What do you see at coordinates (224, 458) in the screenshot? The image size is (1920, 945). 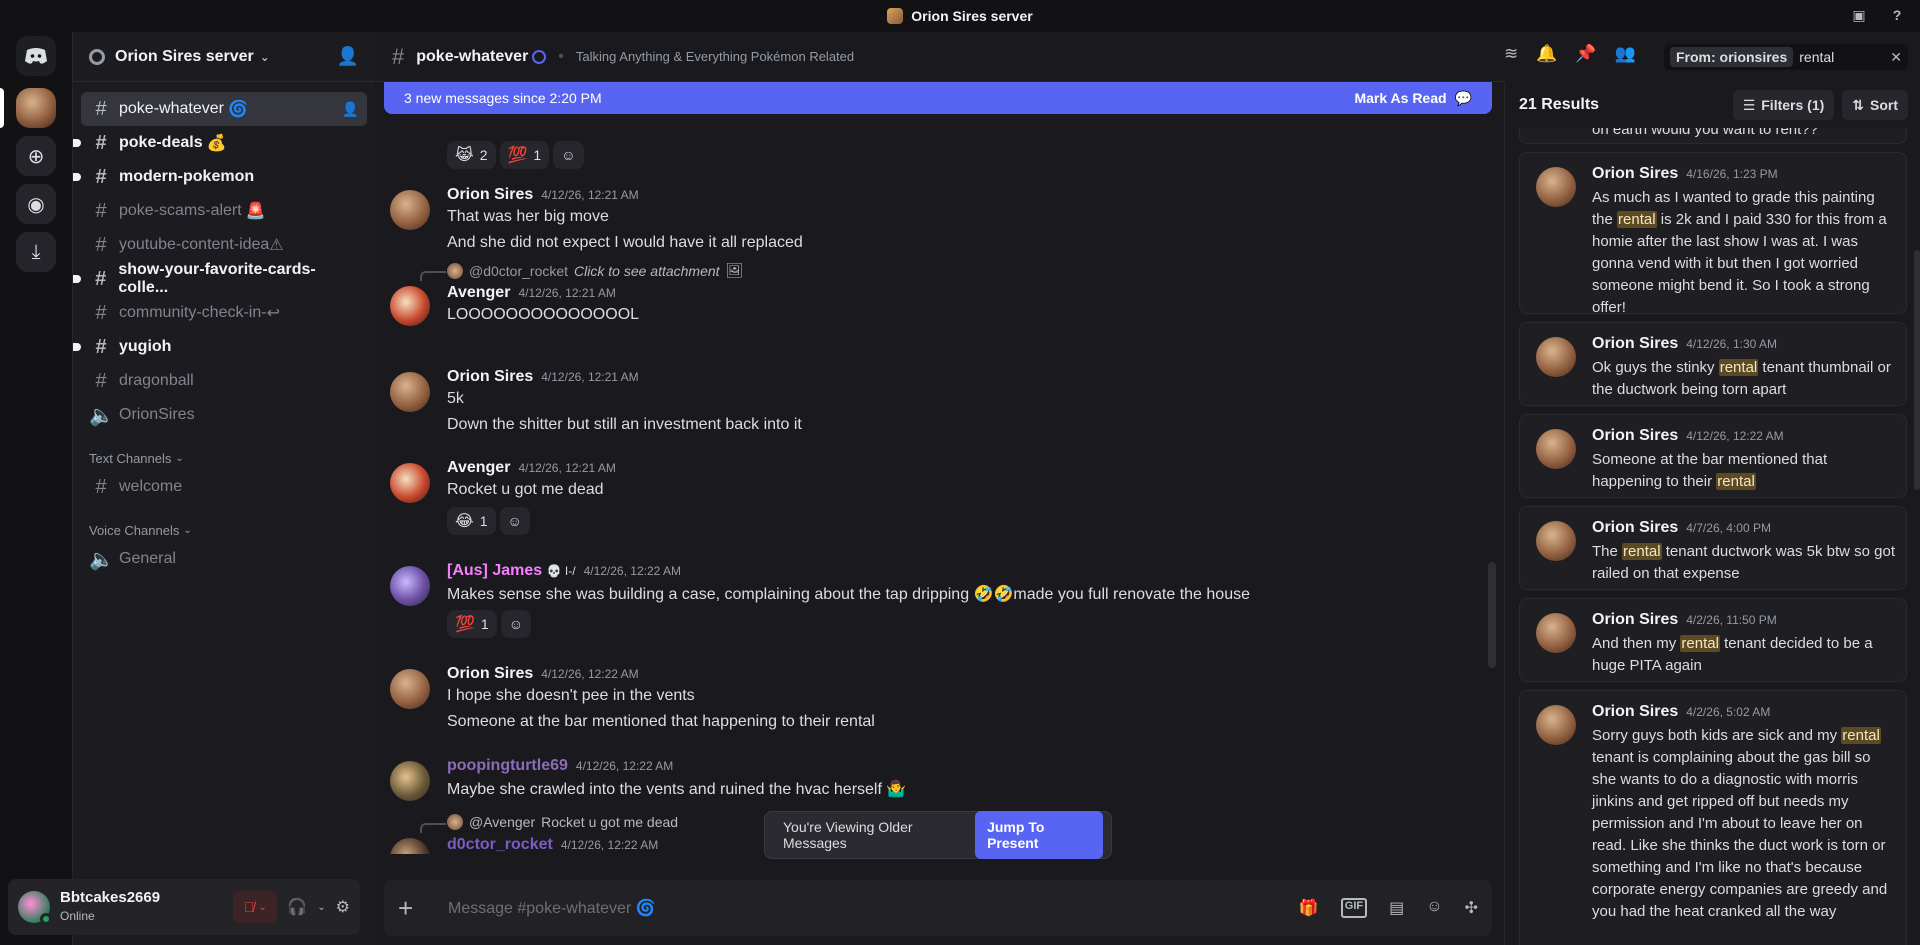 I see `category-text-channels: Text Channels ⌄` at bounding box center [224, 458].